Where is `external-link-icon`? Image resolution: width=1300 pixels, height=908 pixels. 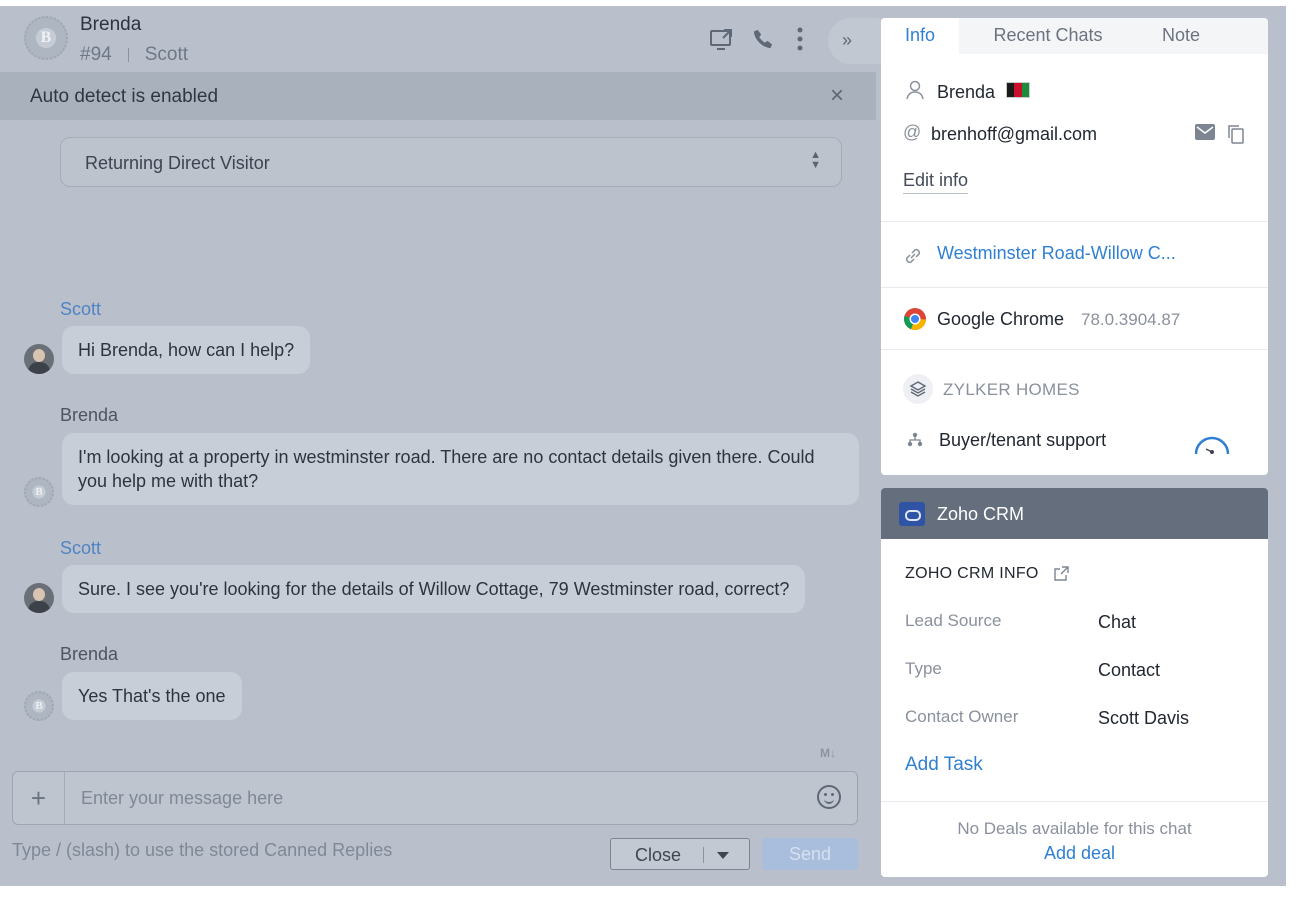 external-link-icon is located at coordinates (1061, 576).